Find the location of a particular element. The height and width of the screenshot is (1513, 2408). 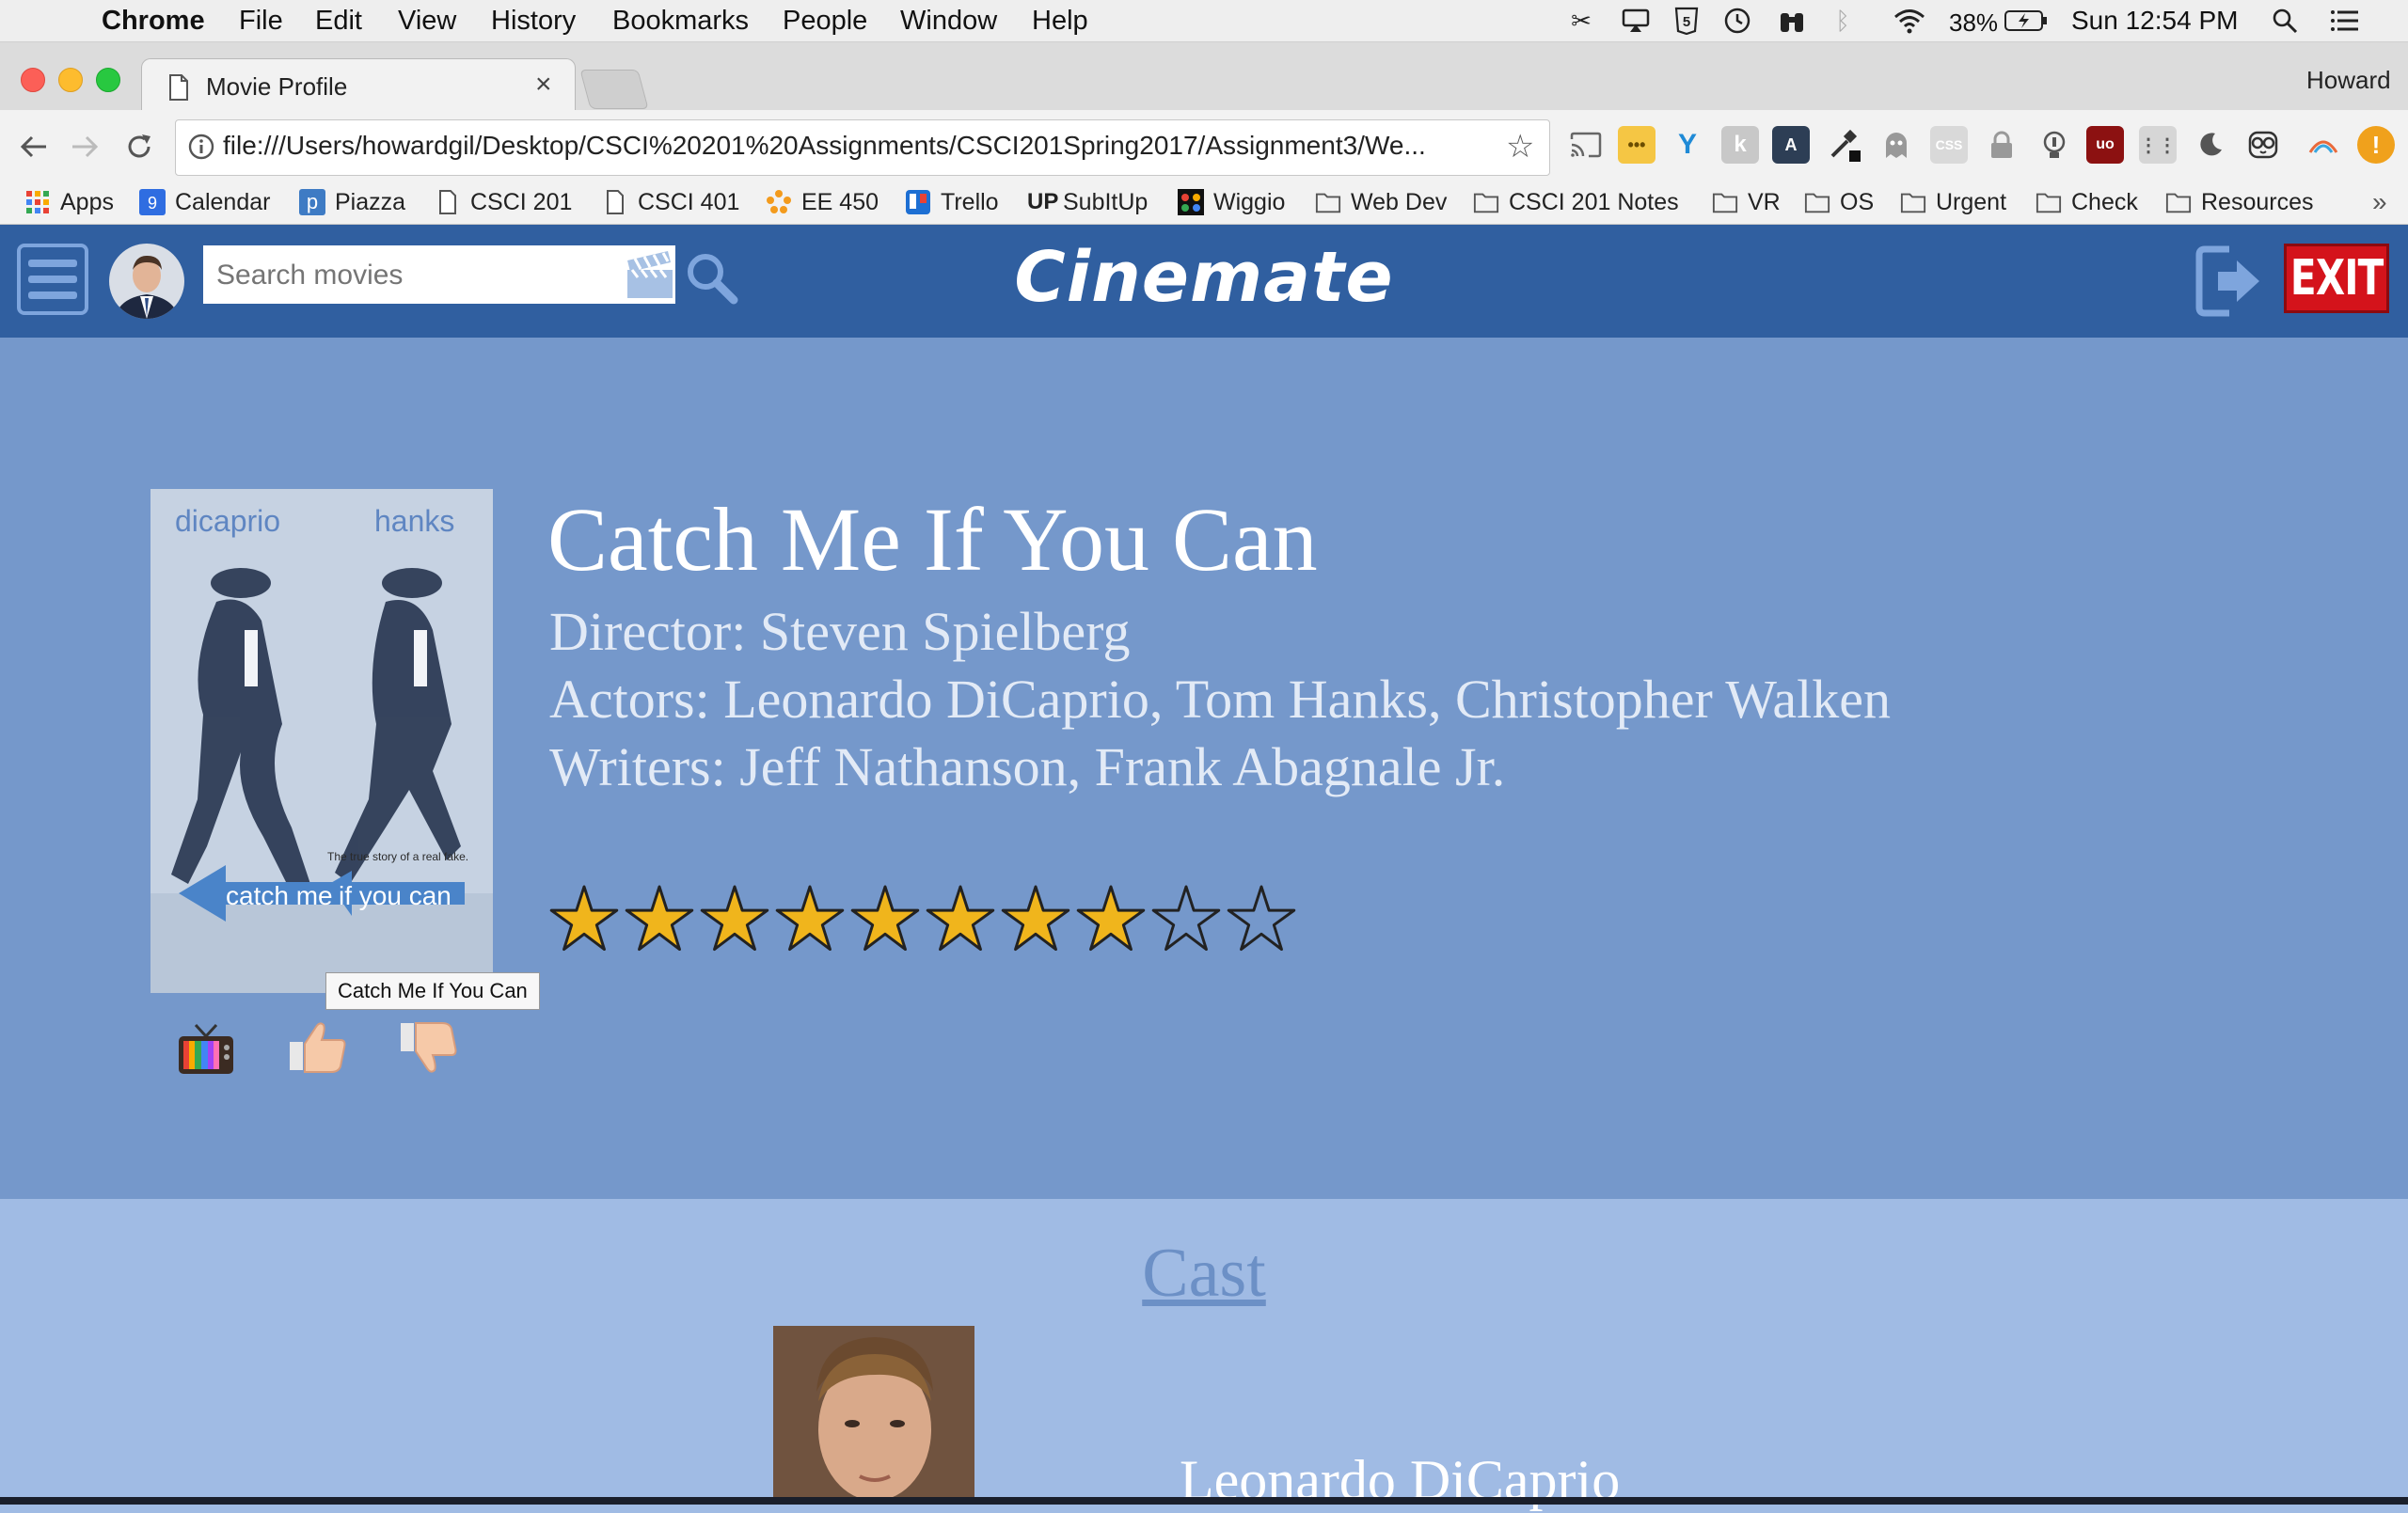

menubar-clock: Sun 12:54 PM is located at coordinates (2155, 21).